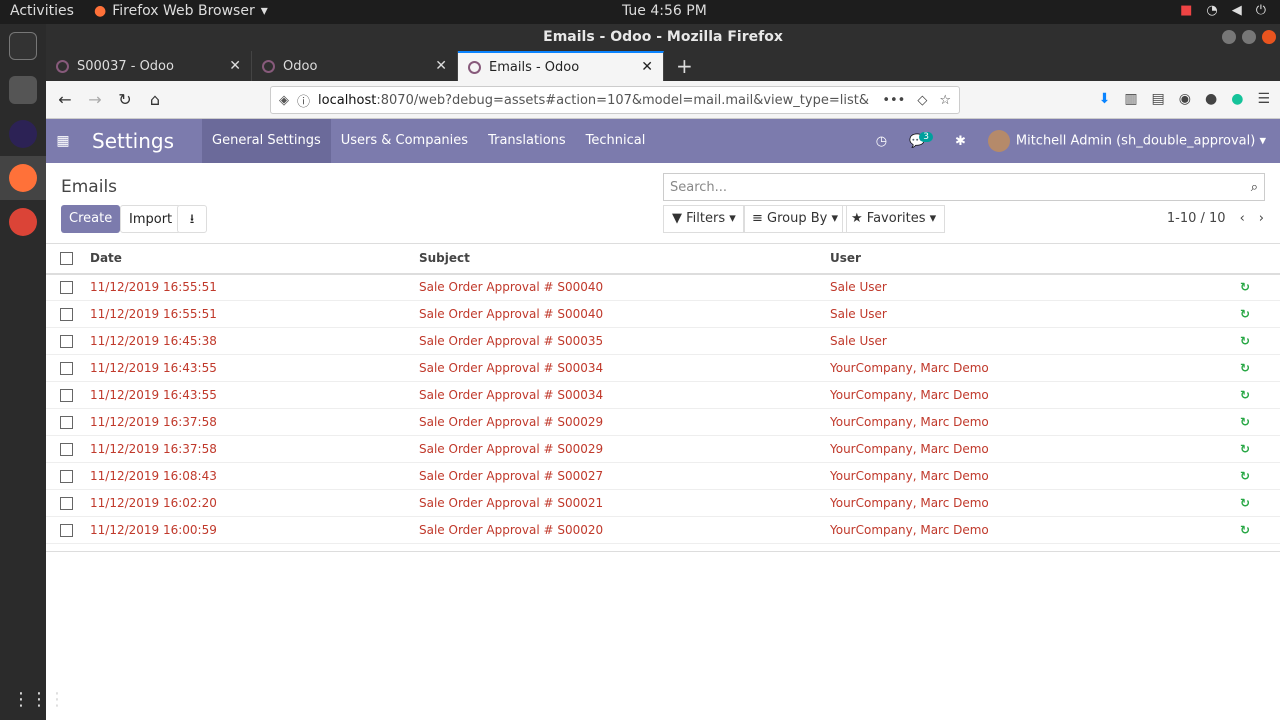  What do you see at coordinates (250, 476) in the screenshot?
I see `cell-date: 11/12/2019 16:08:43` at bounding box center [250, 476].